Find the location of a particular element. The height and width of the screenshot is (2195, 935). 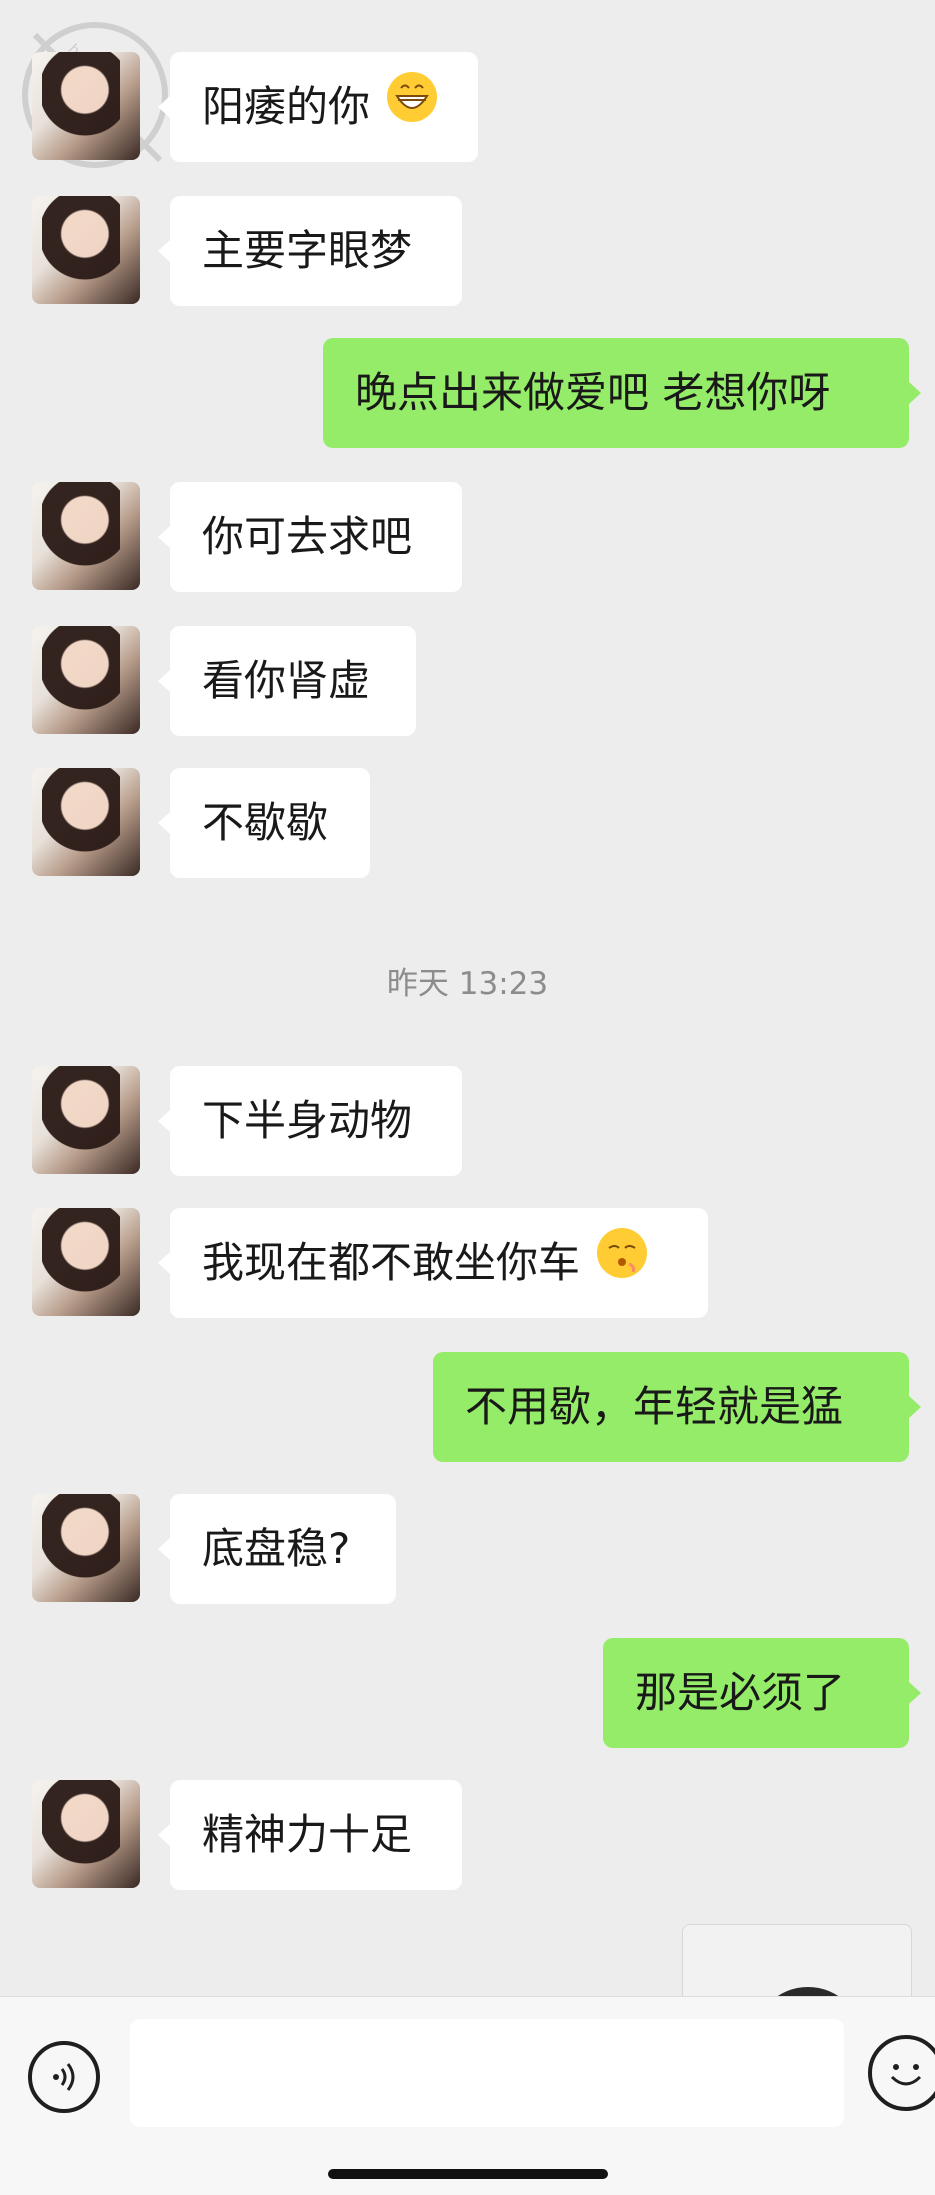

message-text: 晚点出来做爱吧 老想你呀 is located at coordinates (593, 392).